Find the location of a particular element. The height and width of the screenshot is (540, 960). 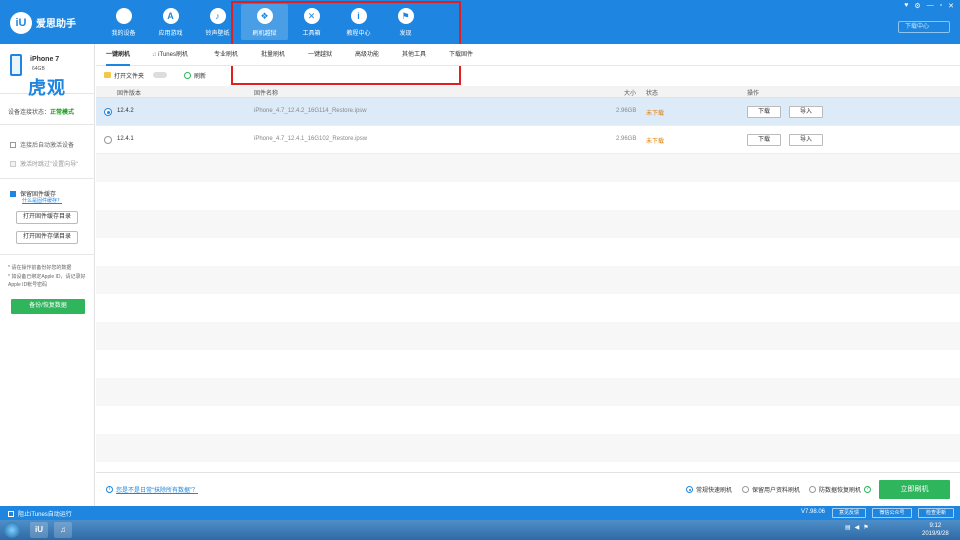

app-logo: iU 爱思助手 is located at coordinates (51, 23).